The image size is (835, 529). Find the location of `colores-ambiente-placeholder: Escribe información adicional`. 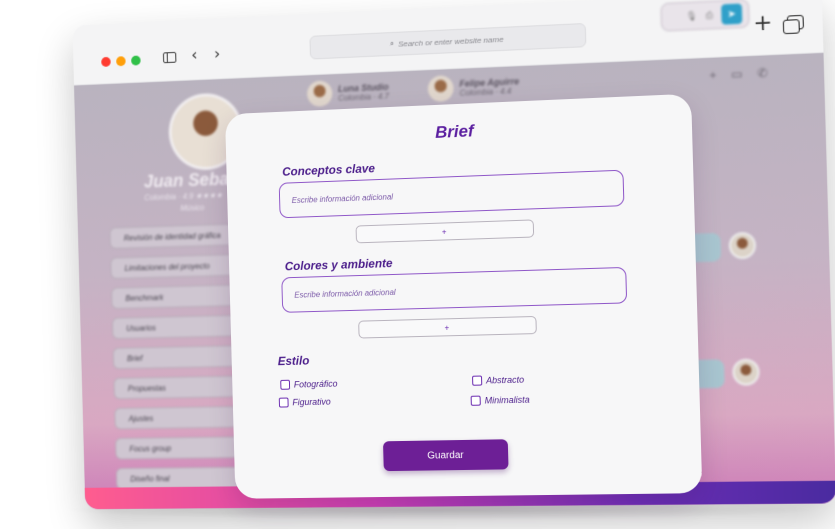

colores-ambiente-placeholder: Escribe información adicional is located at coordinates (345, 293).